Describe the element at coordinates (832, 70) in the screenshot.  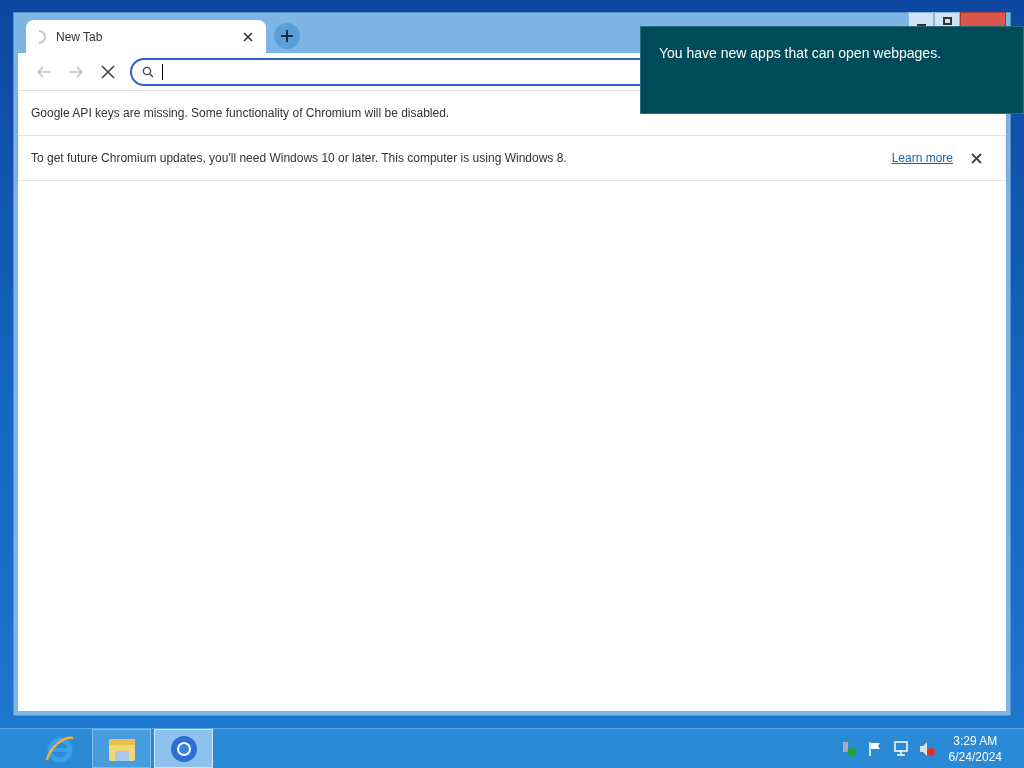
I see `notification-toast: You have new apps that can open webpages.` at that location.